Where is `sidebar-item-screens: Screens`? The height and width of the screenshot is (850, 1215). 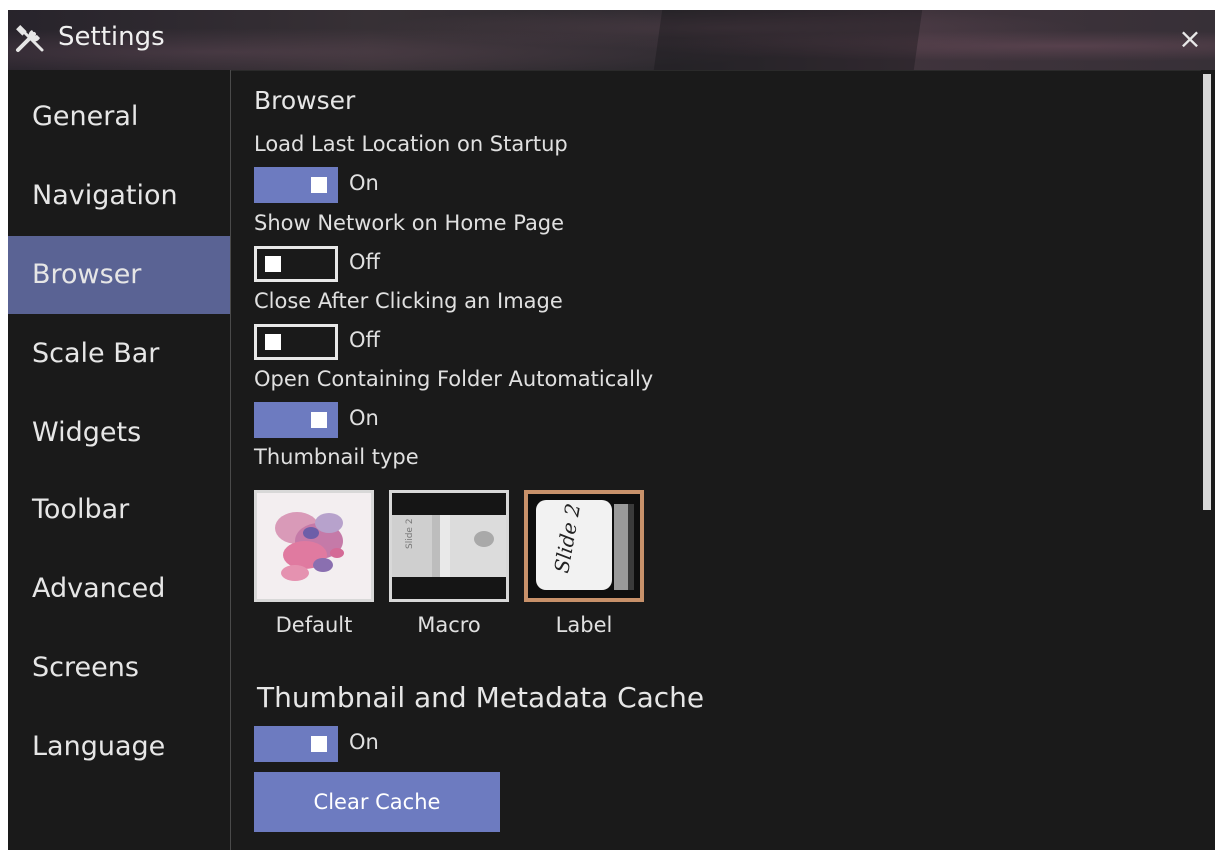 sidebar-item-screens: Screens is located at coordinates (119, 668).